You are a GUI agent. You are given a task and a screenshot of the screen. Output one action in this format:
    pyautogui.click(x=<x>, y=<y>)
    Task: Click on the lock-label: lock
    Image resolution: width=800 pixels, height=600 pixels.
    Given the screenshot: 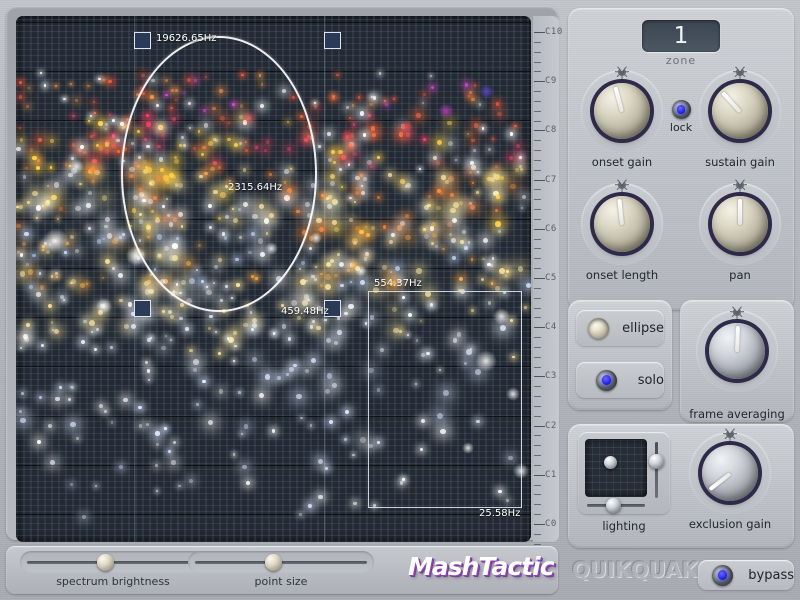 What is the action you would take?
    pyautogui.click(x=681, y=127)
    